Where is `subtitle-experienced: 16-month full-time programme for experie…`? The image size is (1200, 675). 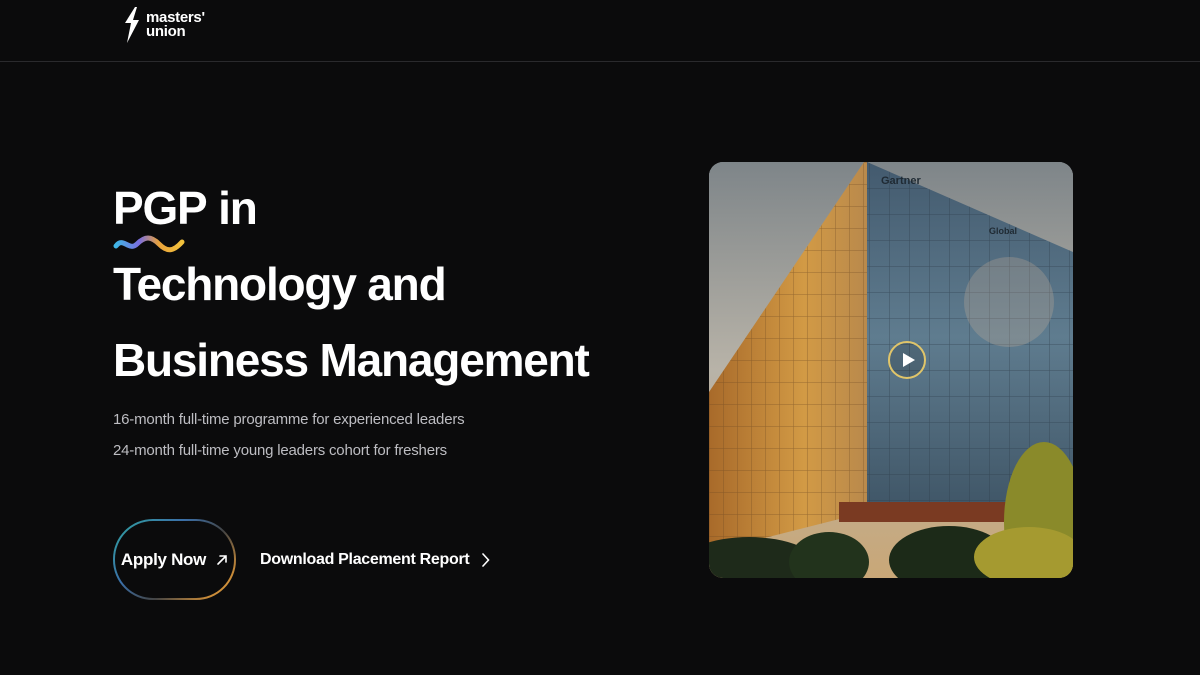 subtitle-experienced: 16-month full-time programme for experie… is located at coordinates (289, 419).